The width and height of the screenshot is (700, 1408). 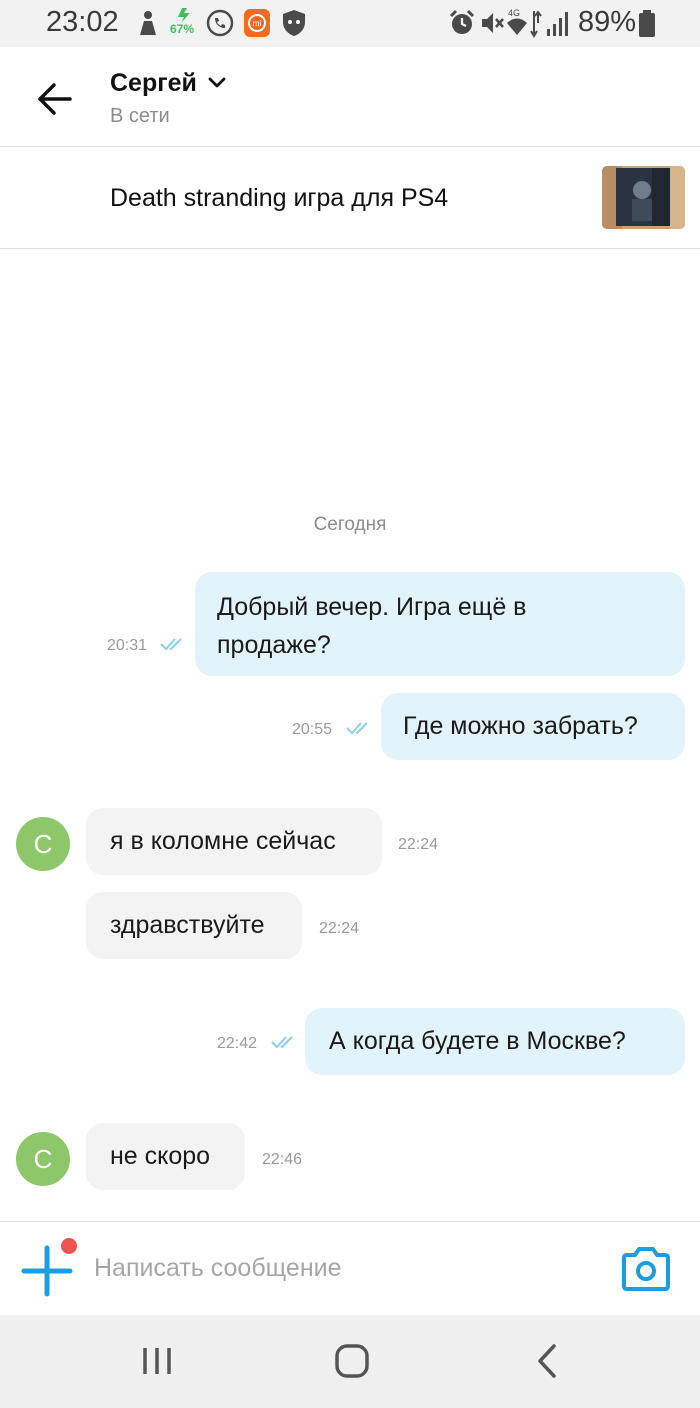 I want to click on system-navigation-bar, so click(x=350, y=1361).